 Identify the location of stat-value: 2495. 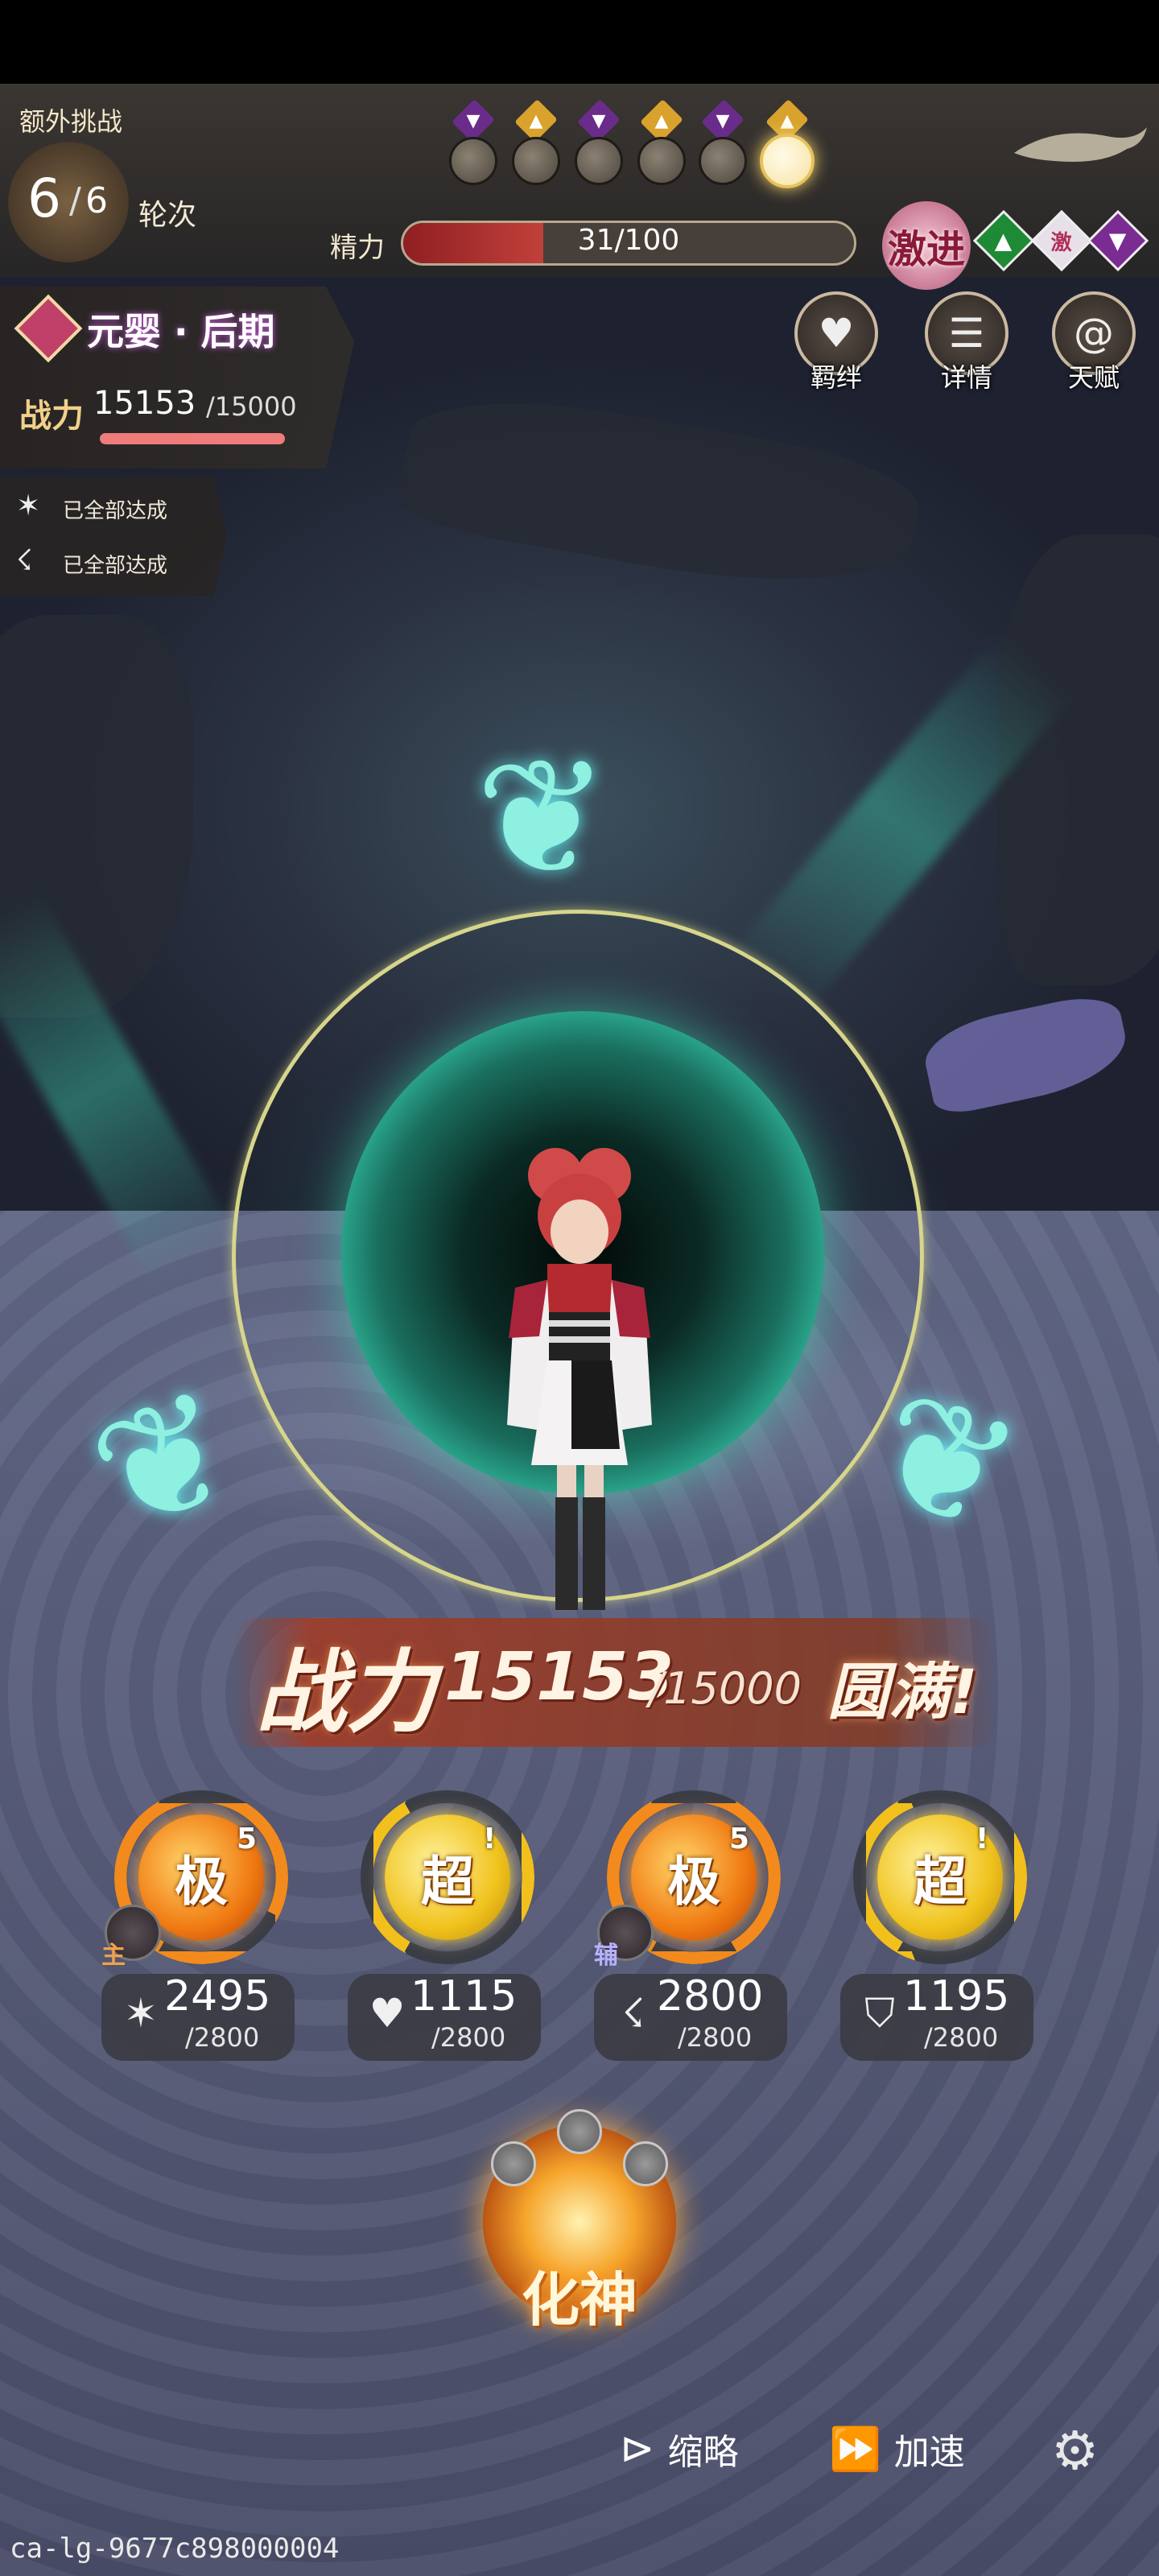
(217, 1996).